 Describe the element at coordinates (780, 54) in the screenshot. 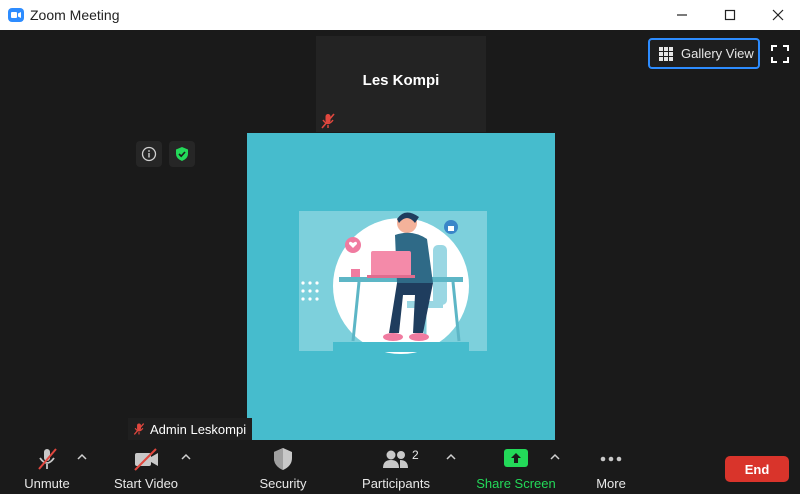

I see `fullscreen-icon` at that location.